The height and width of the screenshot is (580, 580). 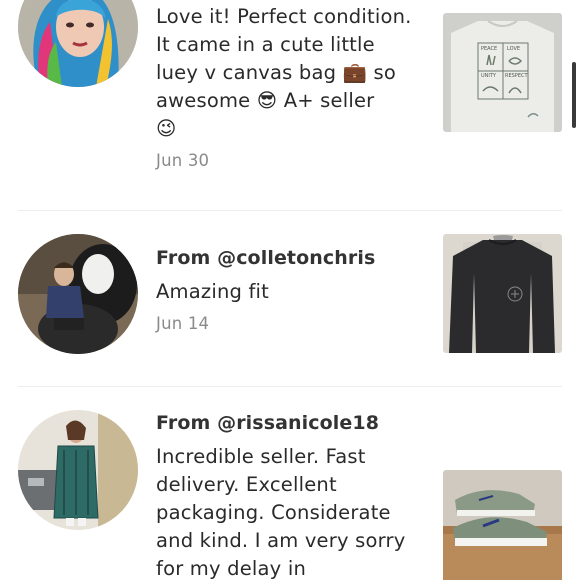 I want to click on review-date: Jun 14, so click(x=183, y=323).